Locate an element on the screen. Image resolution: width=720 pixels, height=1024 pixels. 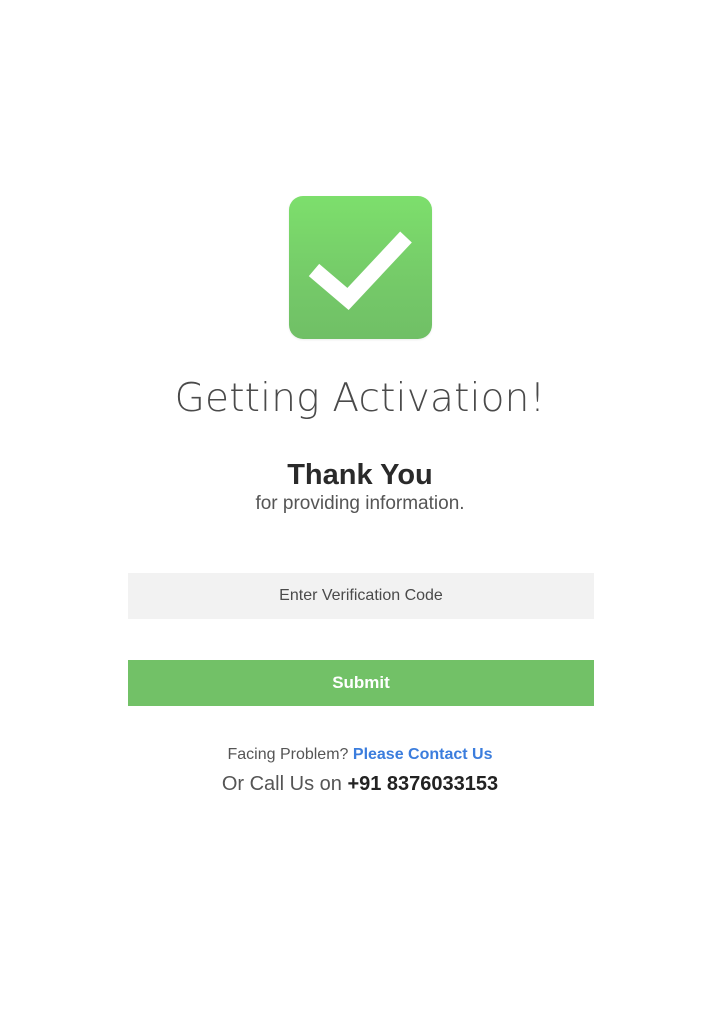
thank-you-subtext: for providing information. is located at coordinates (360, 503).